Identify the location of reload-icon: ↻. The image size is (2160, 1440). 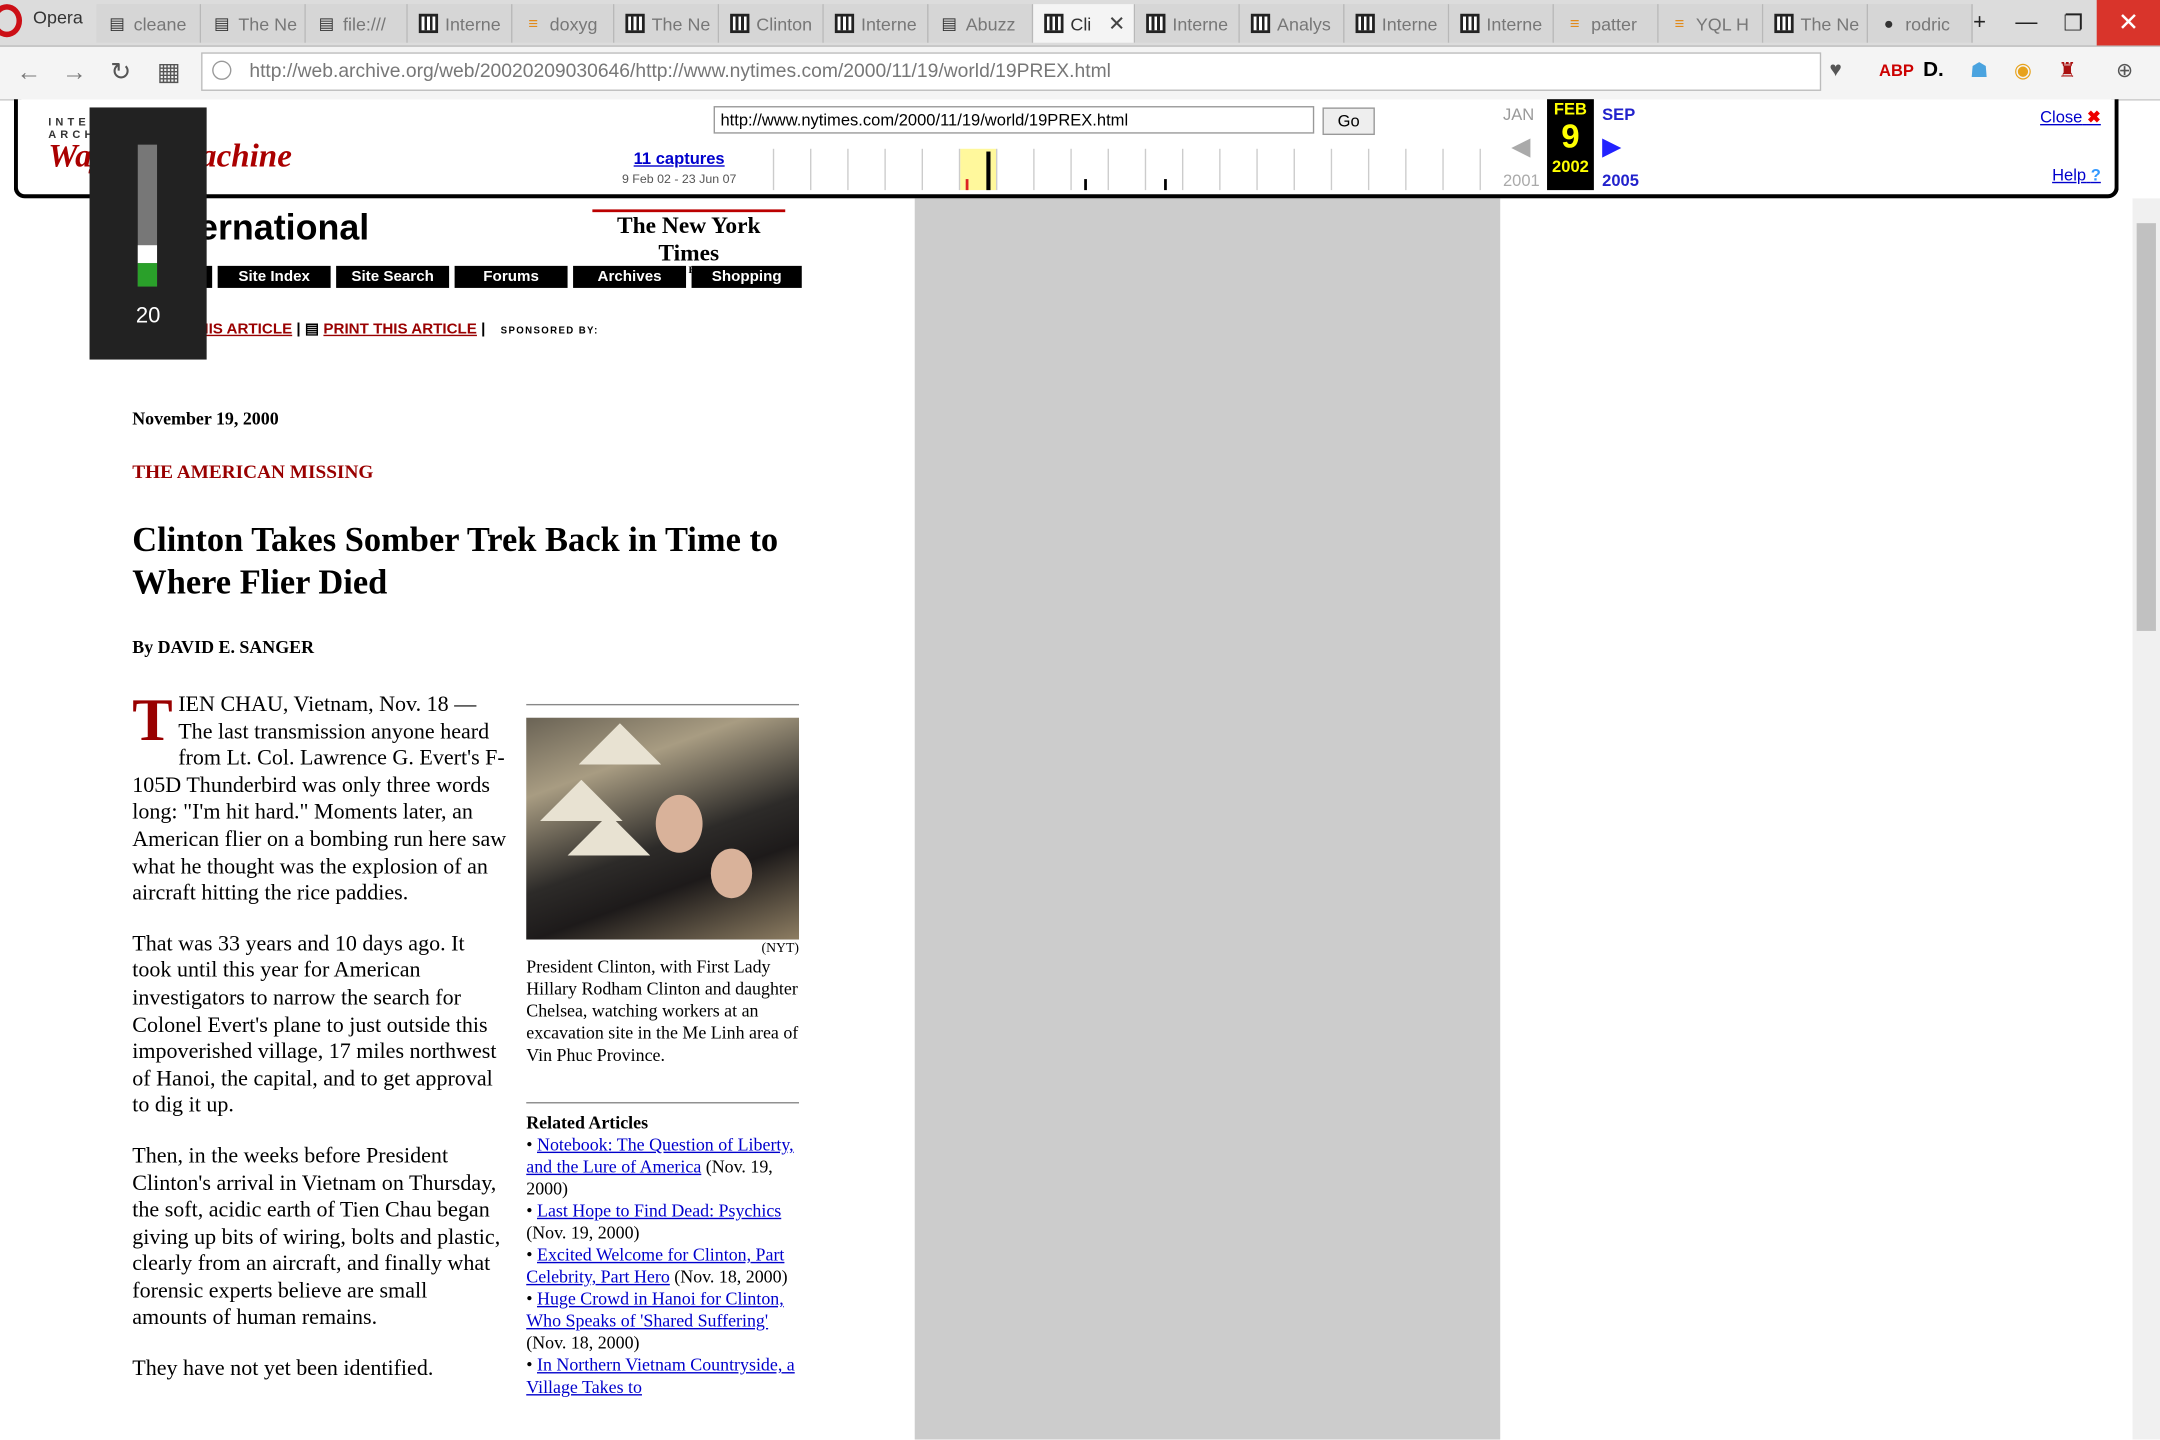
(120, 72).